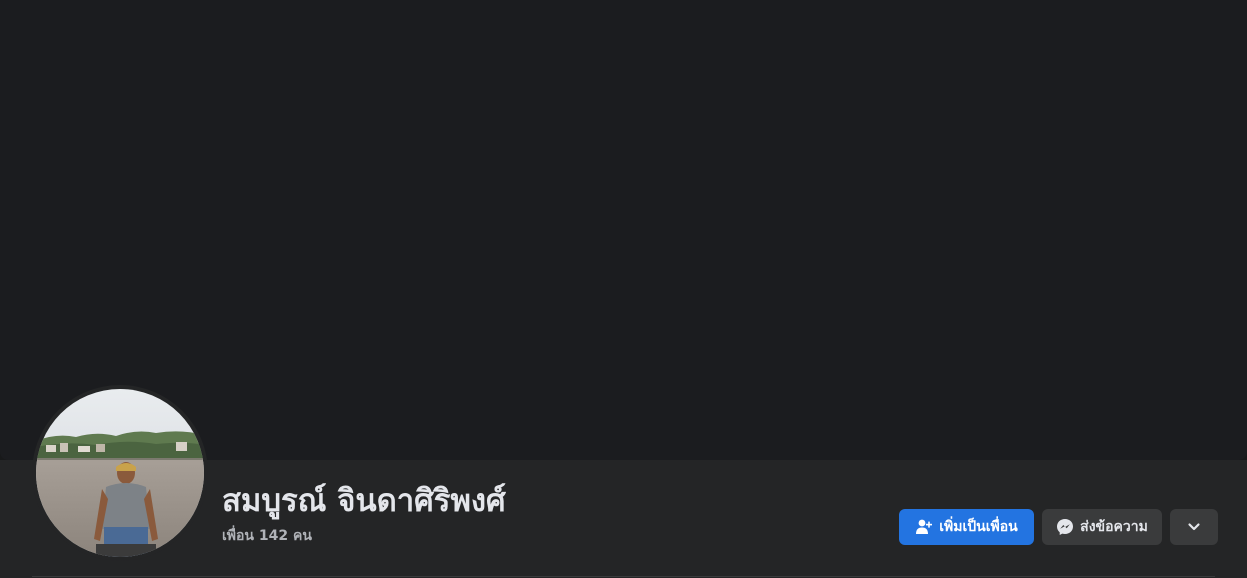  I want to click on add-friend-button: เพิ่มเป็นเพื่อน, so click(966, 527).